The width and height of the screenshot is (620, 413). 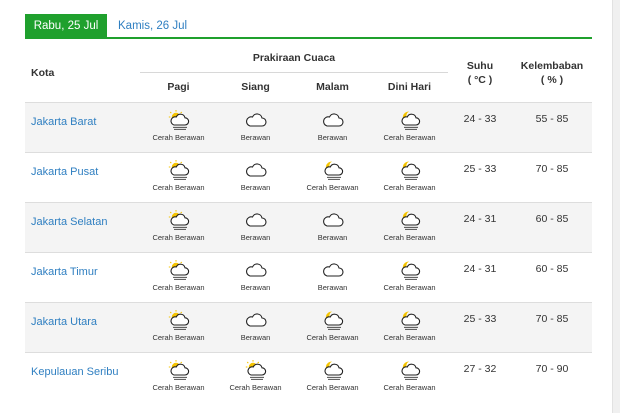 What do you see at coordinates (552, 65) in the screenshot?
I see `header-kelembaban-label: Kelembaban` at bounding box center [552, 65].